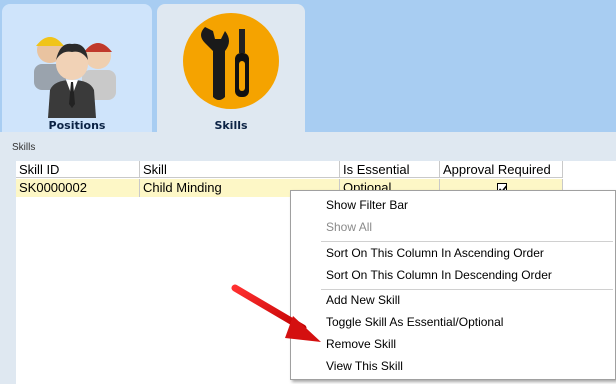 The image size is (616, 384). Describe the element at coordinates (78, 188) in the screenshot. I see `cell-skill-id: SK0000002` at that location.